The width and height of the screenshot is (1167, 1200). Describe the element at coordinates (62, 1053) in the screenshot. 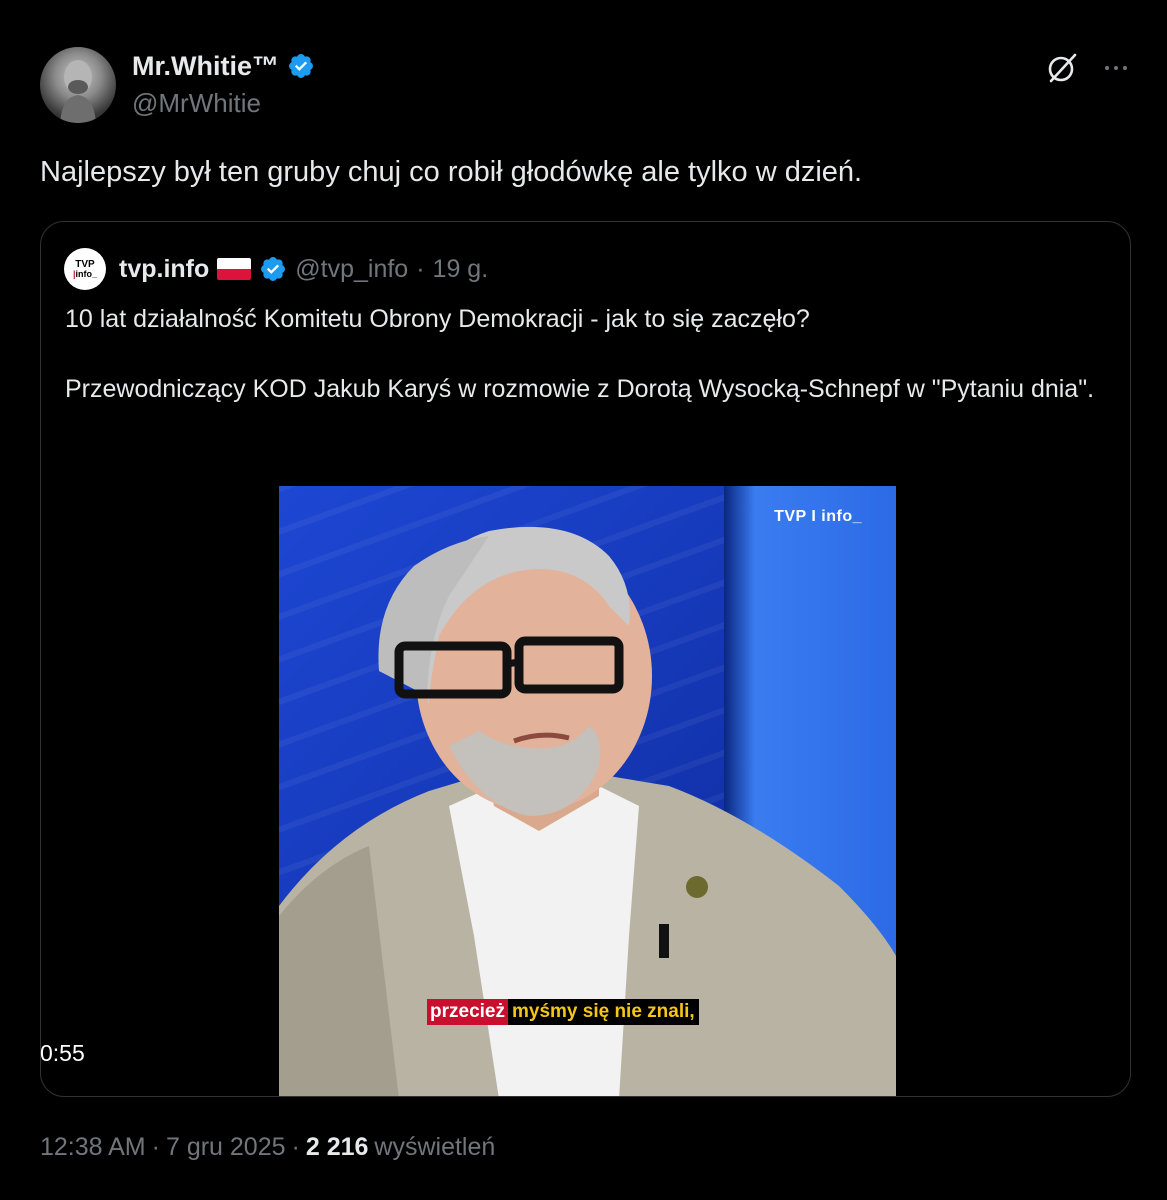

I see `video-duration: 0:55` at that location.